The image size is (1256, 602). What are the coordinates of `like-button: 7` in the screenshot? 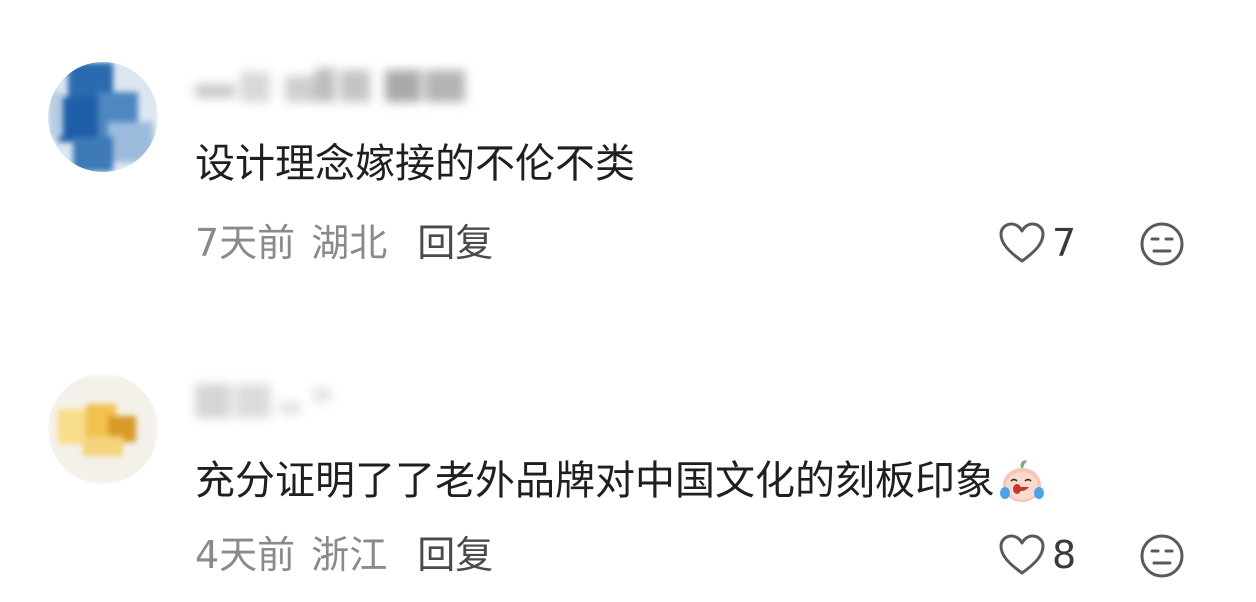 It's located at (1037, 243).